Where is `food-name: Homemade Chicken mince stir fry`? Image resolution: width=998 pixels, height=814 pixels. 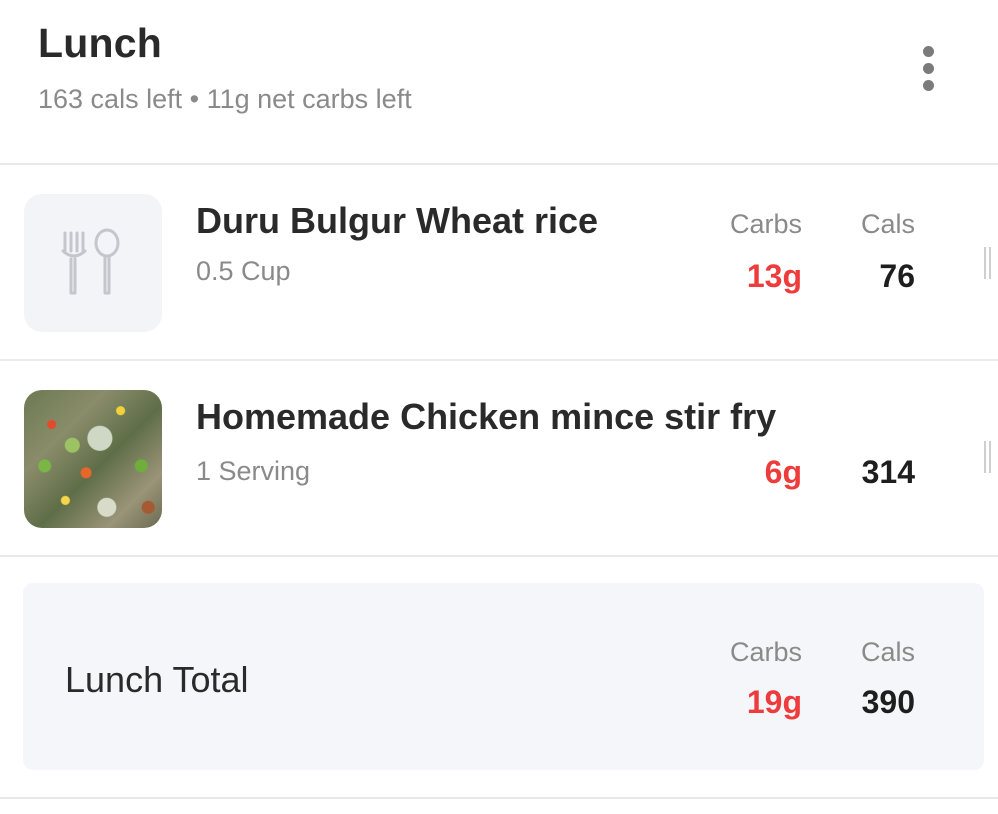 food-name: Homemade Chicken mince stir fry is located at coordinates (486, 416).